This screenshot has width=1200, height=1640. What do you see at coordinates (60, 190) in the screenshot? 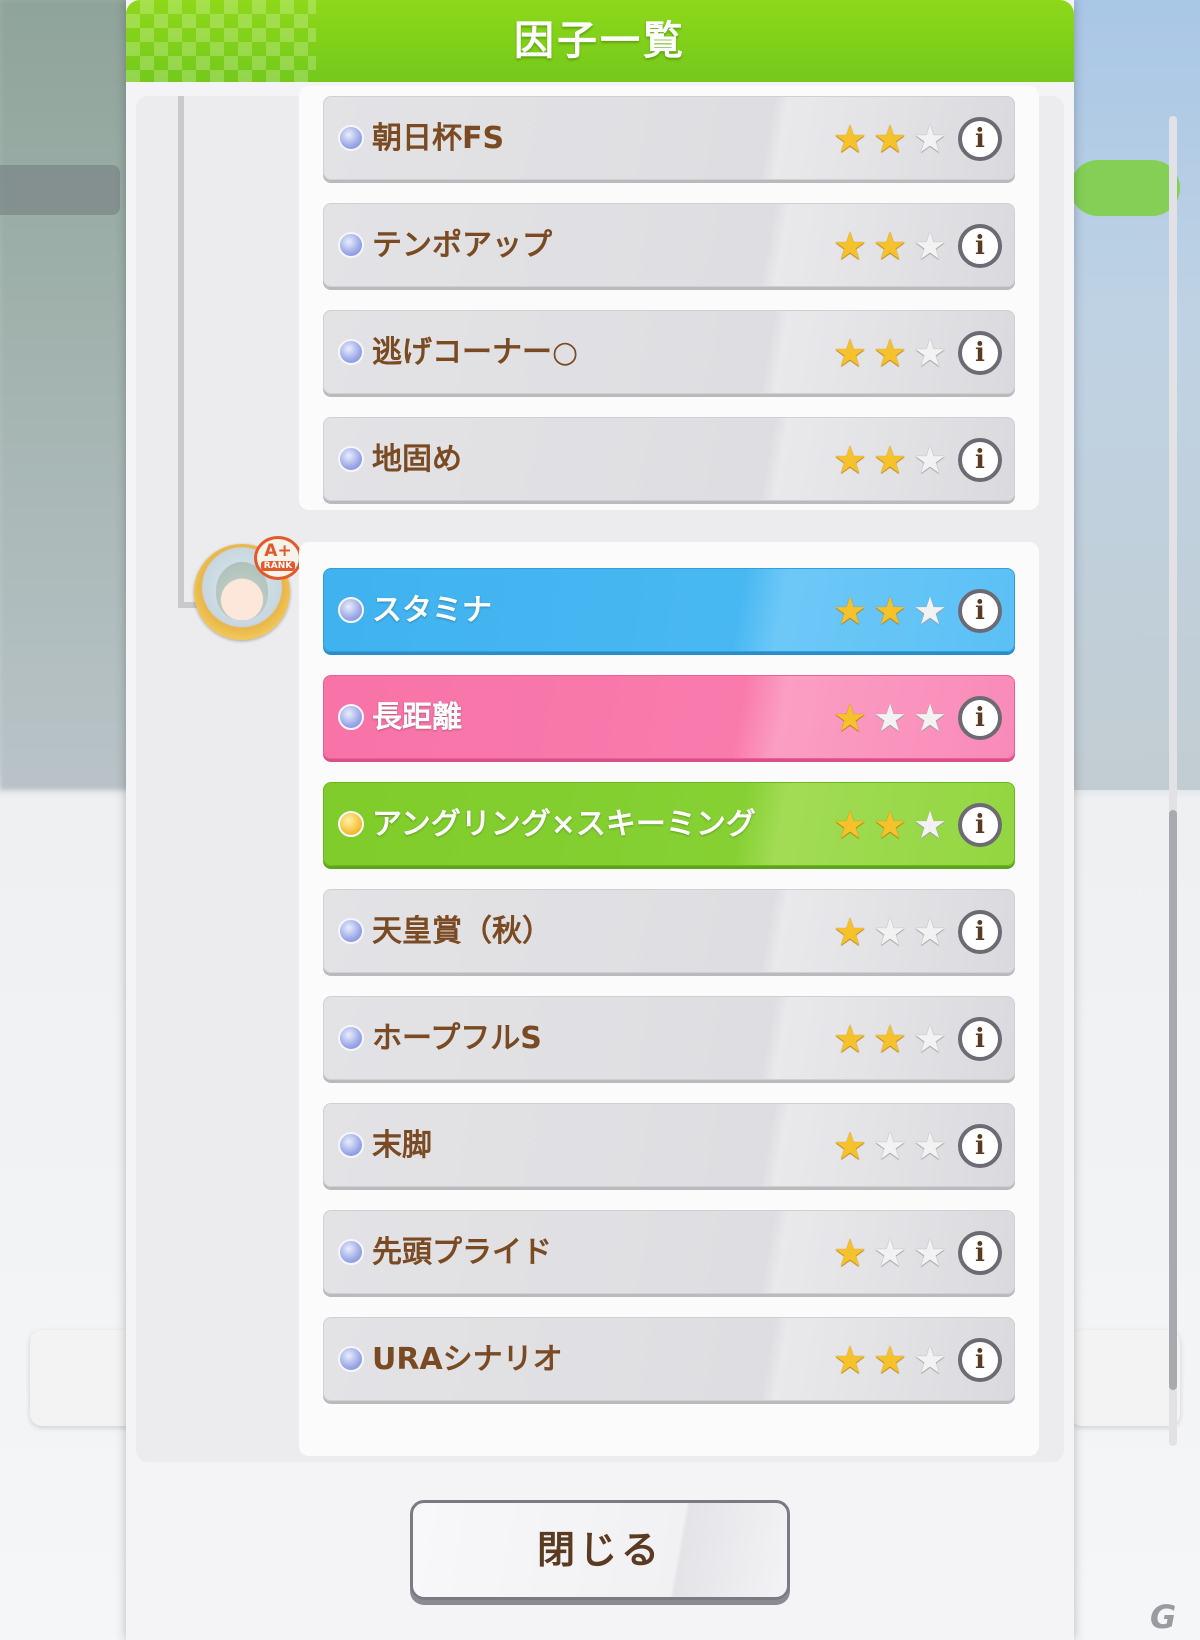
I see `background-tab-left` at bounding box center [60, 190].